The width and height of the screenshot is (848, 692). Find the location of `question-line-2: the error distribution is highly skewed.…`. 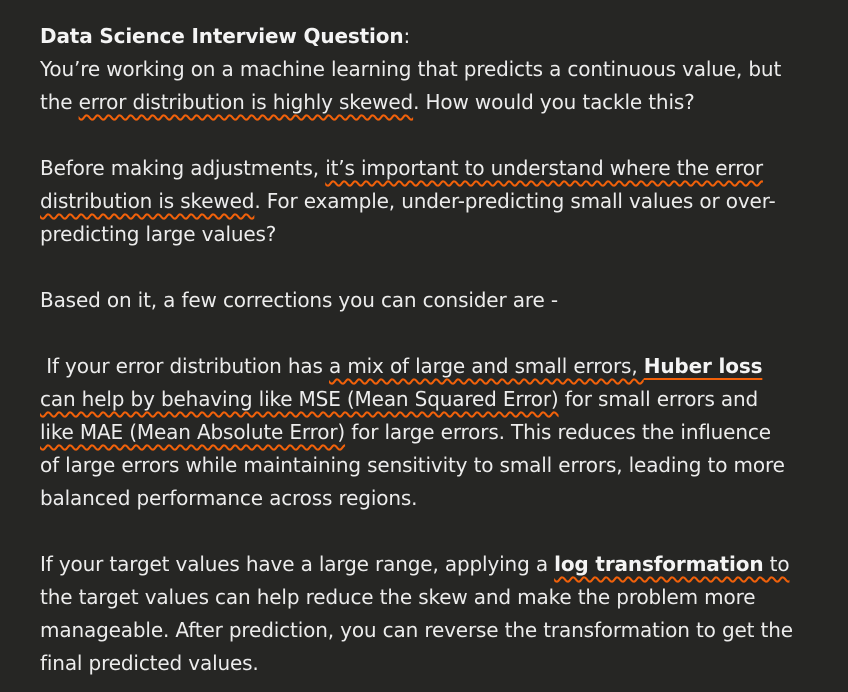

question-line-2: the error distribution is highly skewed.… is located at coordinates (435, 102).